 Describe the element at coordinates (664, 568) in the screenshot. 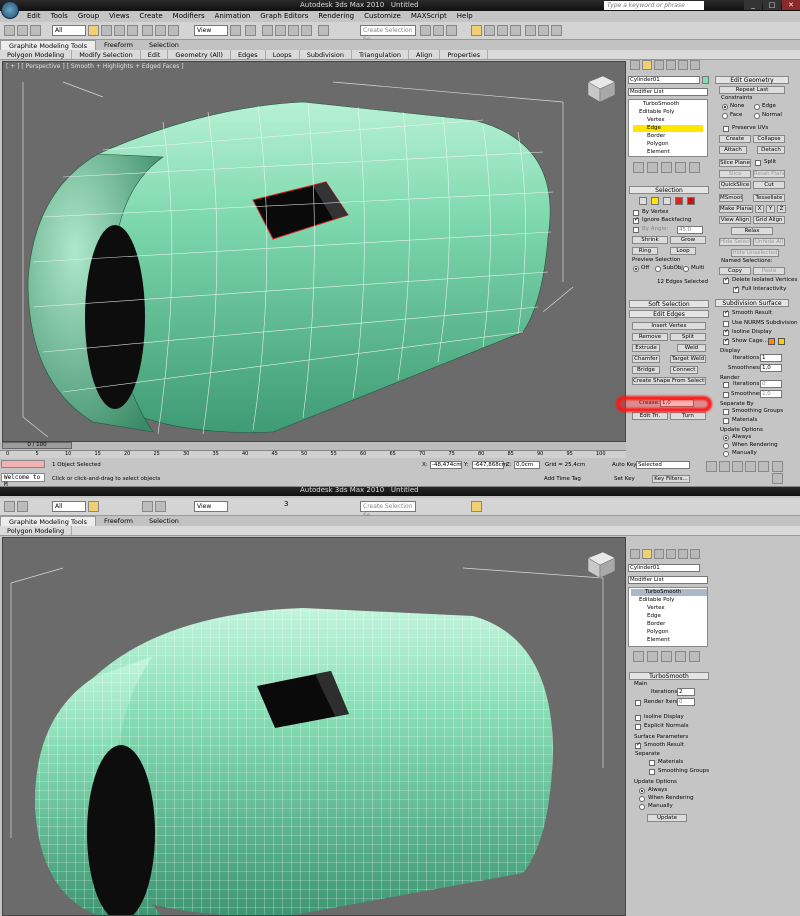

I see `object-name-field: Cylinder01` at that location.